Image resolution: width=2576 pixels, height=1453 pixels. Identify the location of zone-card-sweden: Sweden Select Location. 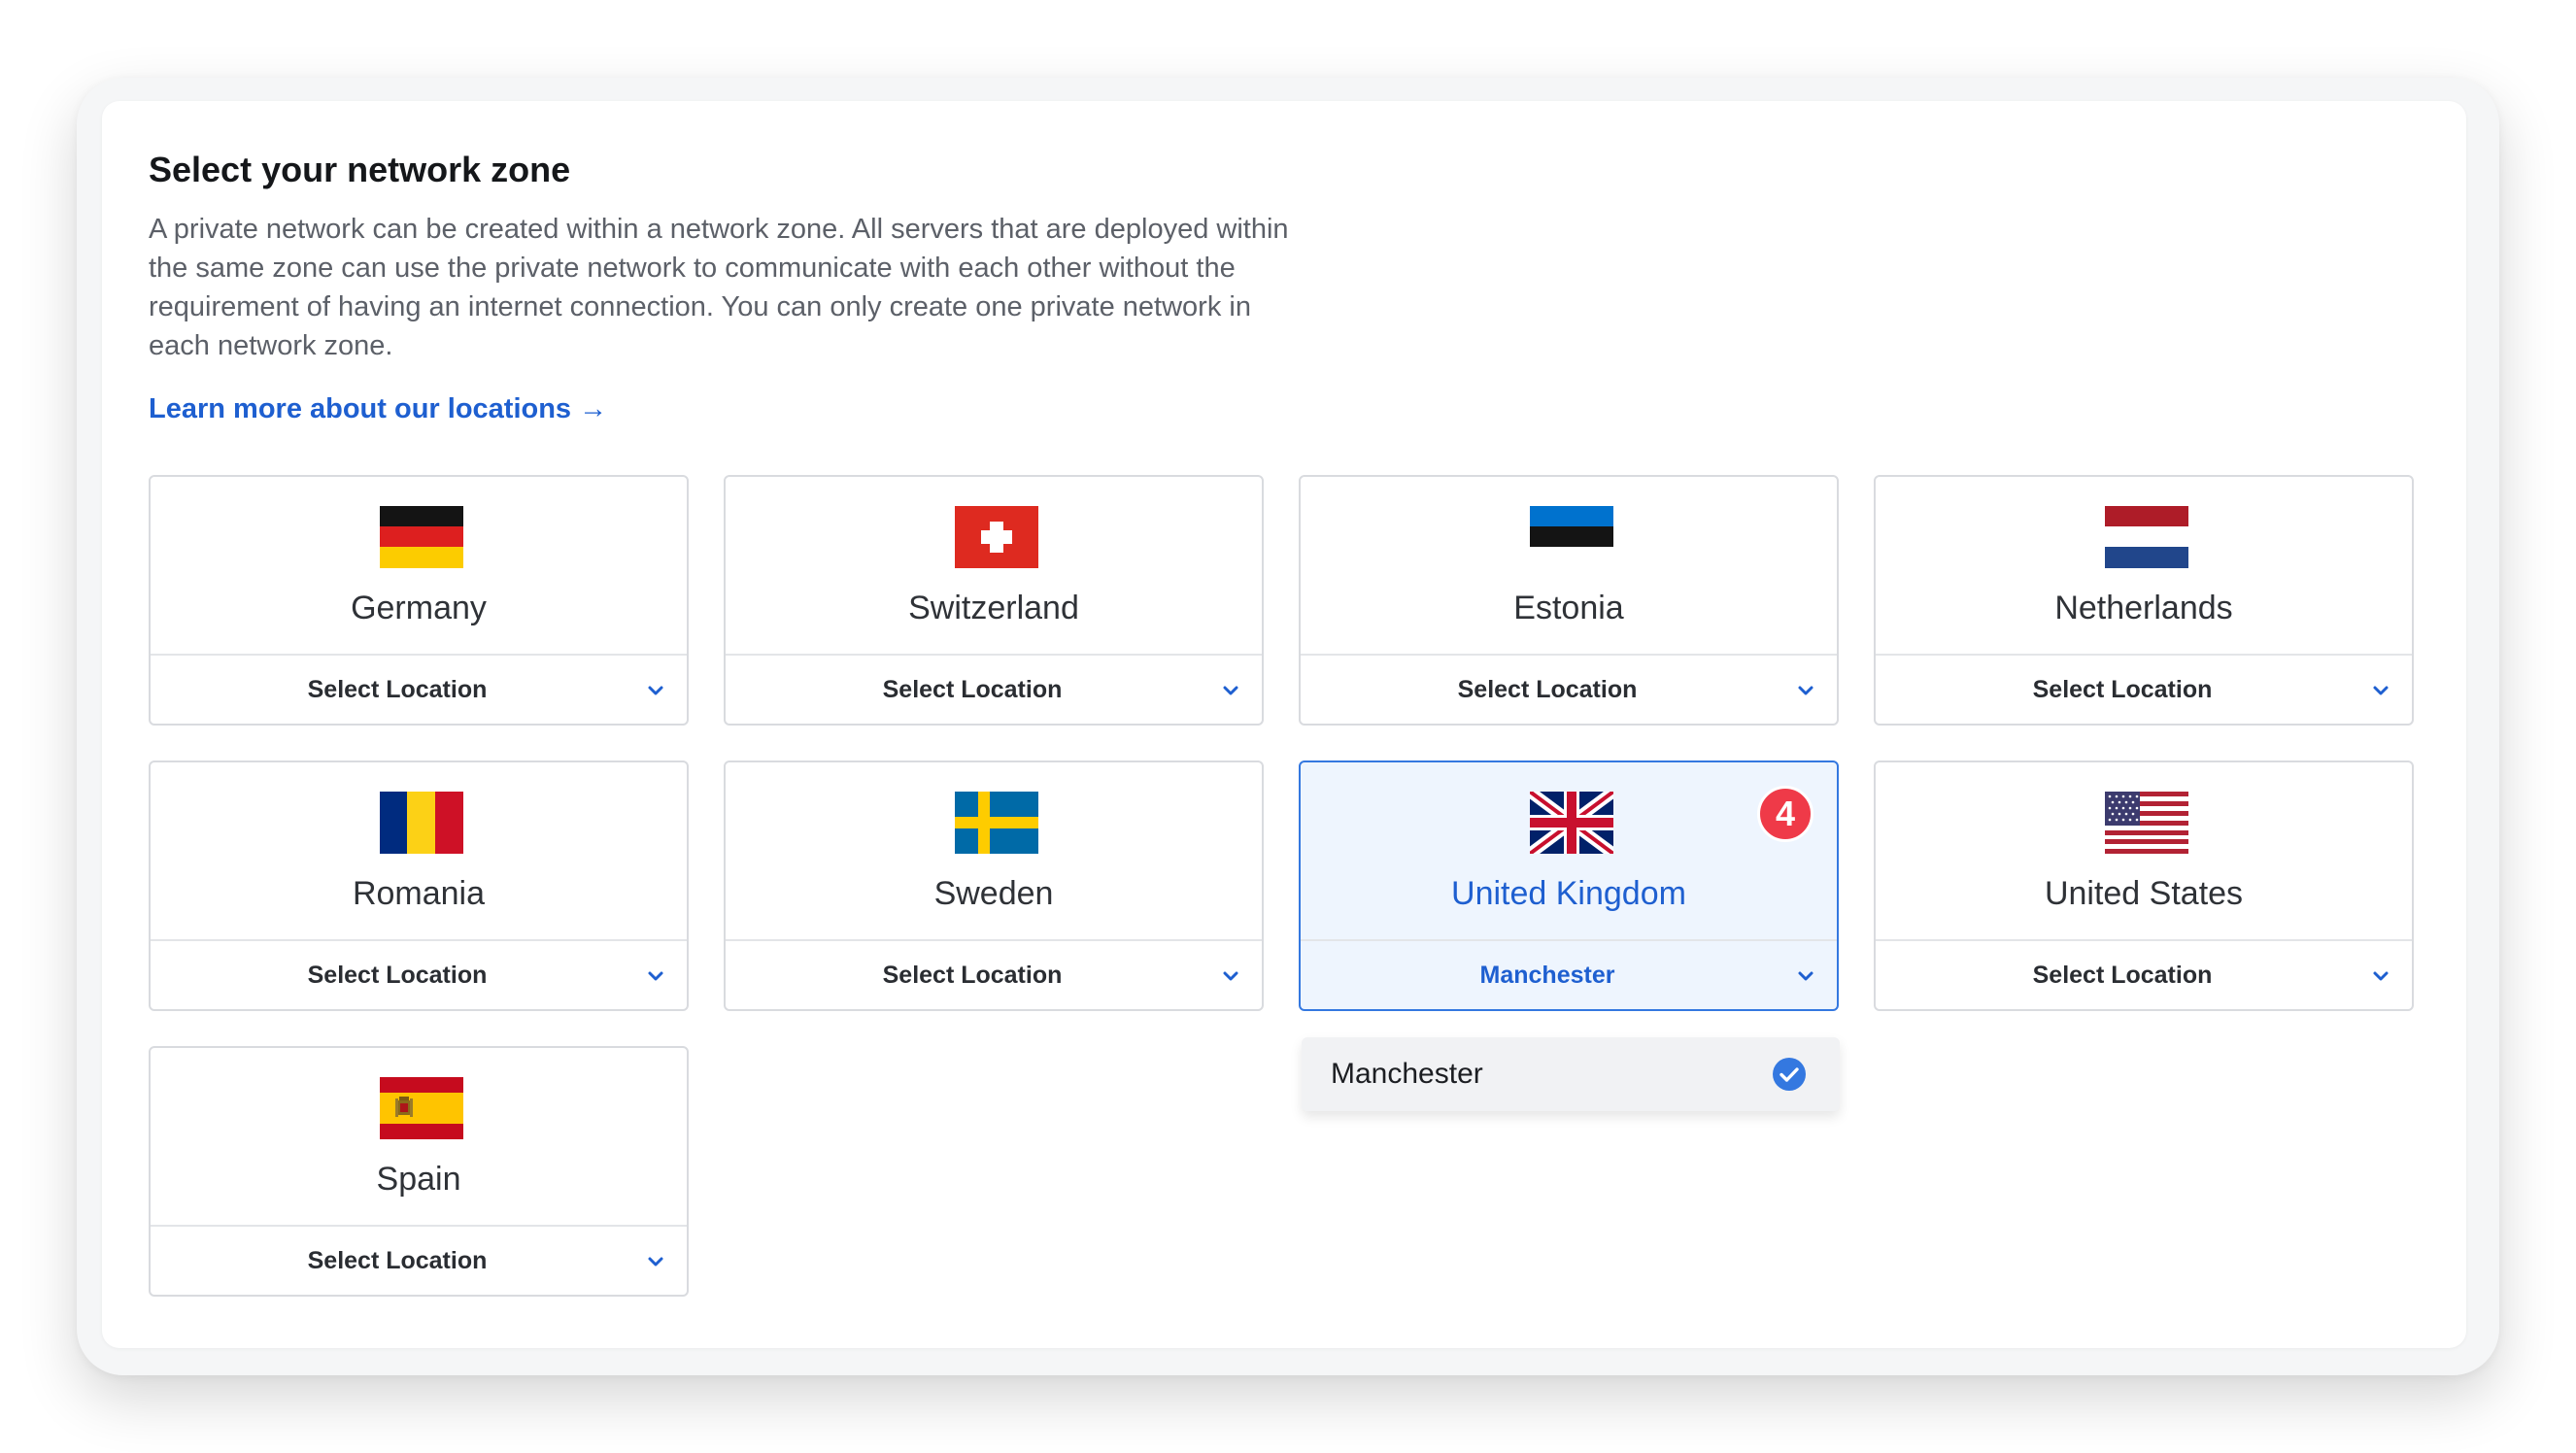
(994, 886).